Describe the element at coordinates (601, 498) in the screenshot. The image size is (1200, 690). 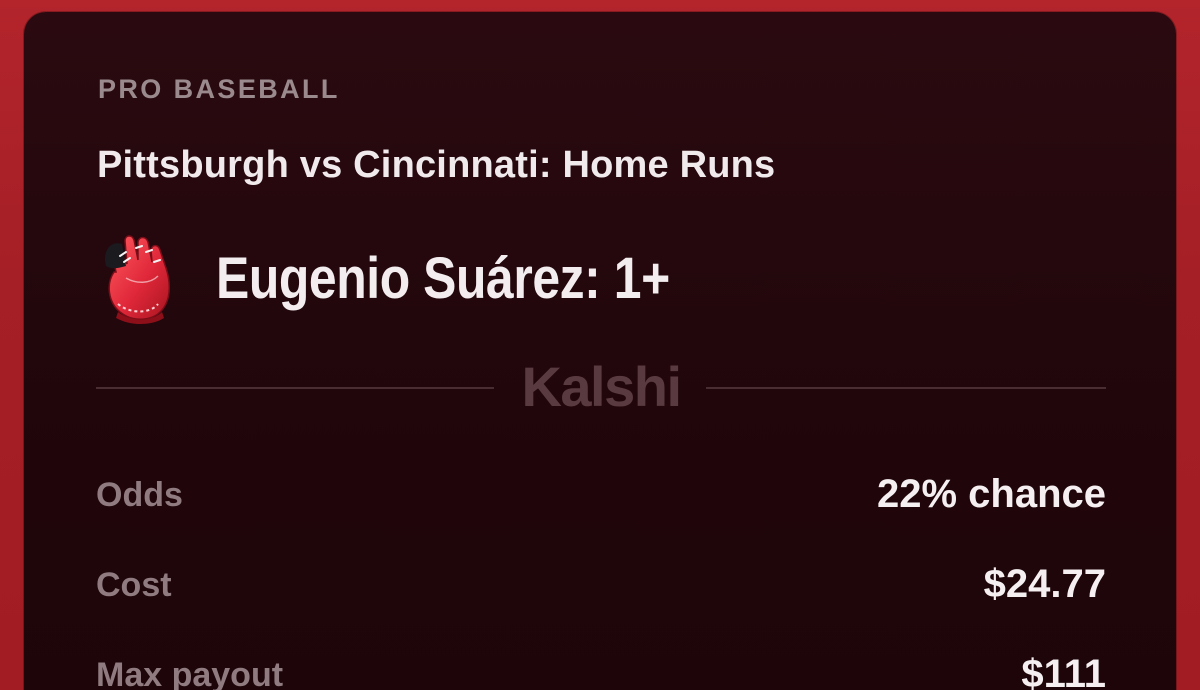
I see `odds-row: Odds 22% chance` at that location.